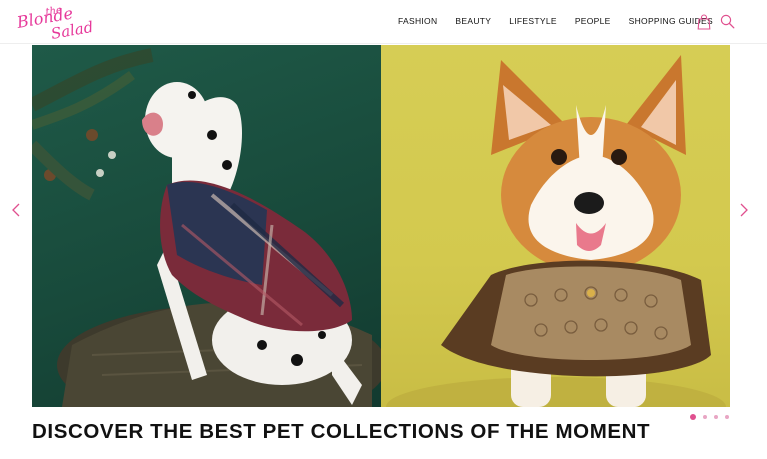 The height and width of the screenshot is (459, 767). What do you see at coordinates (417, 21) in the screenshot?
I see `nav-item-fashion: FASHION` at bounding box center [417, 21].